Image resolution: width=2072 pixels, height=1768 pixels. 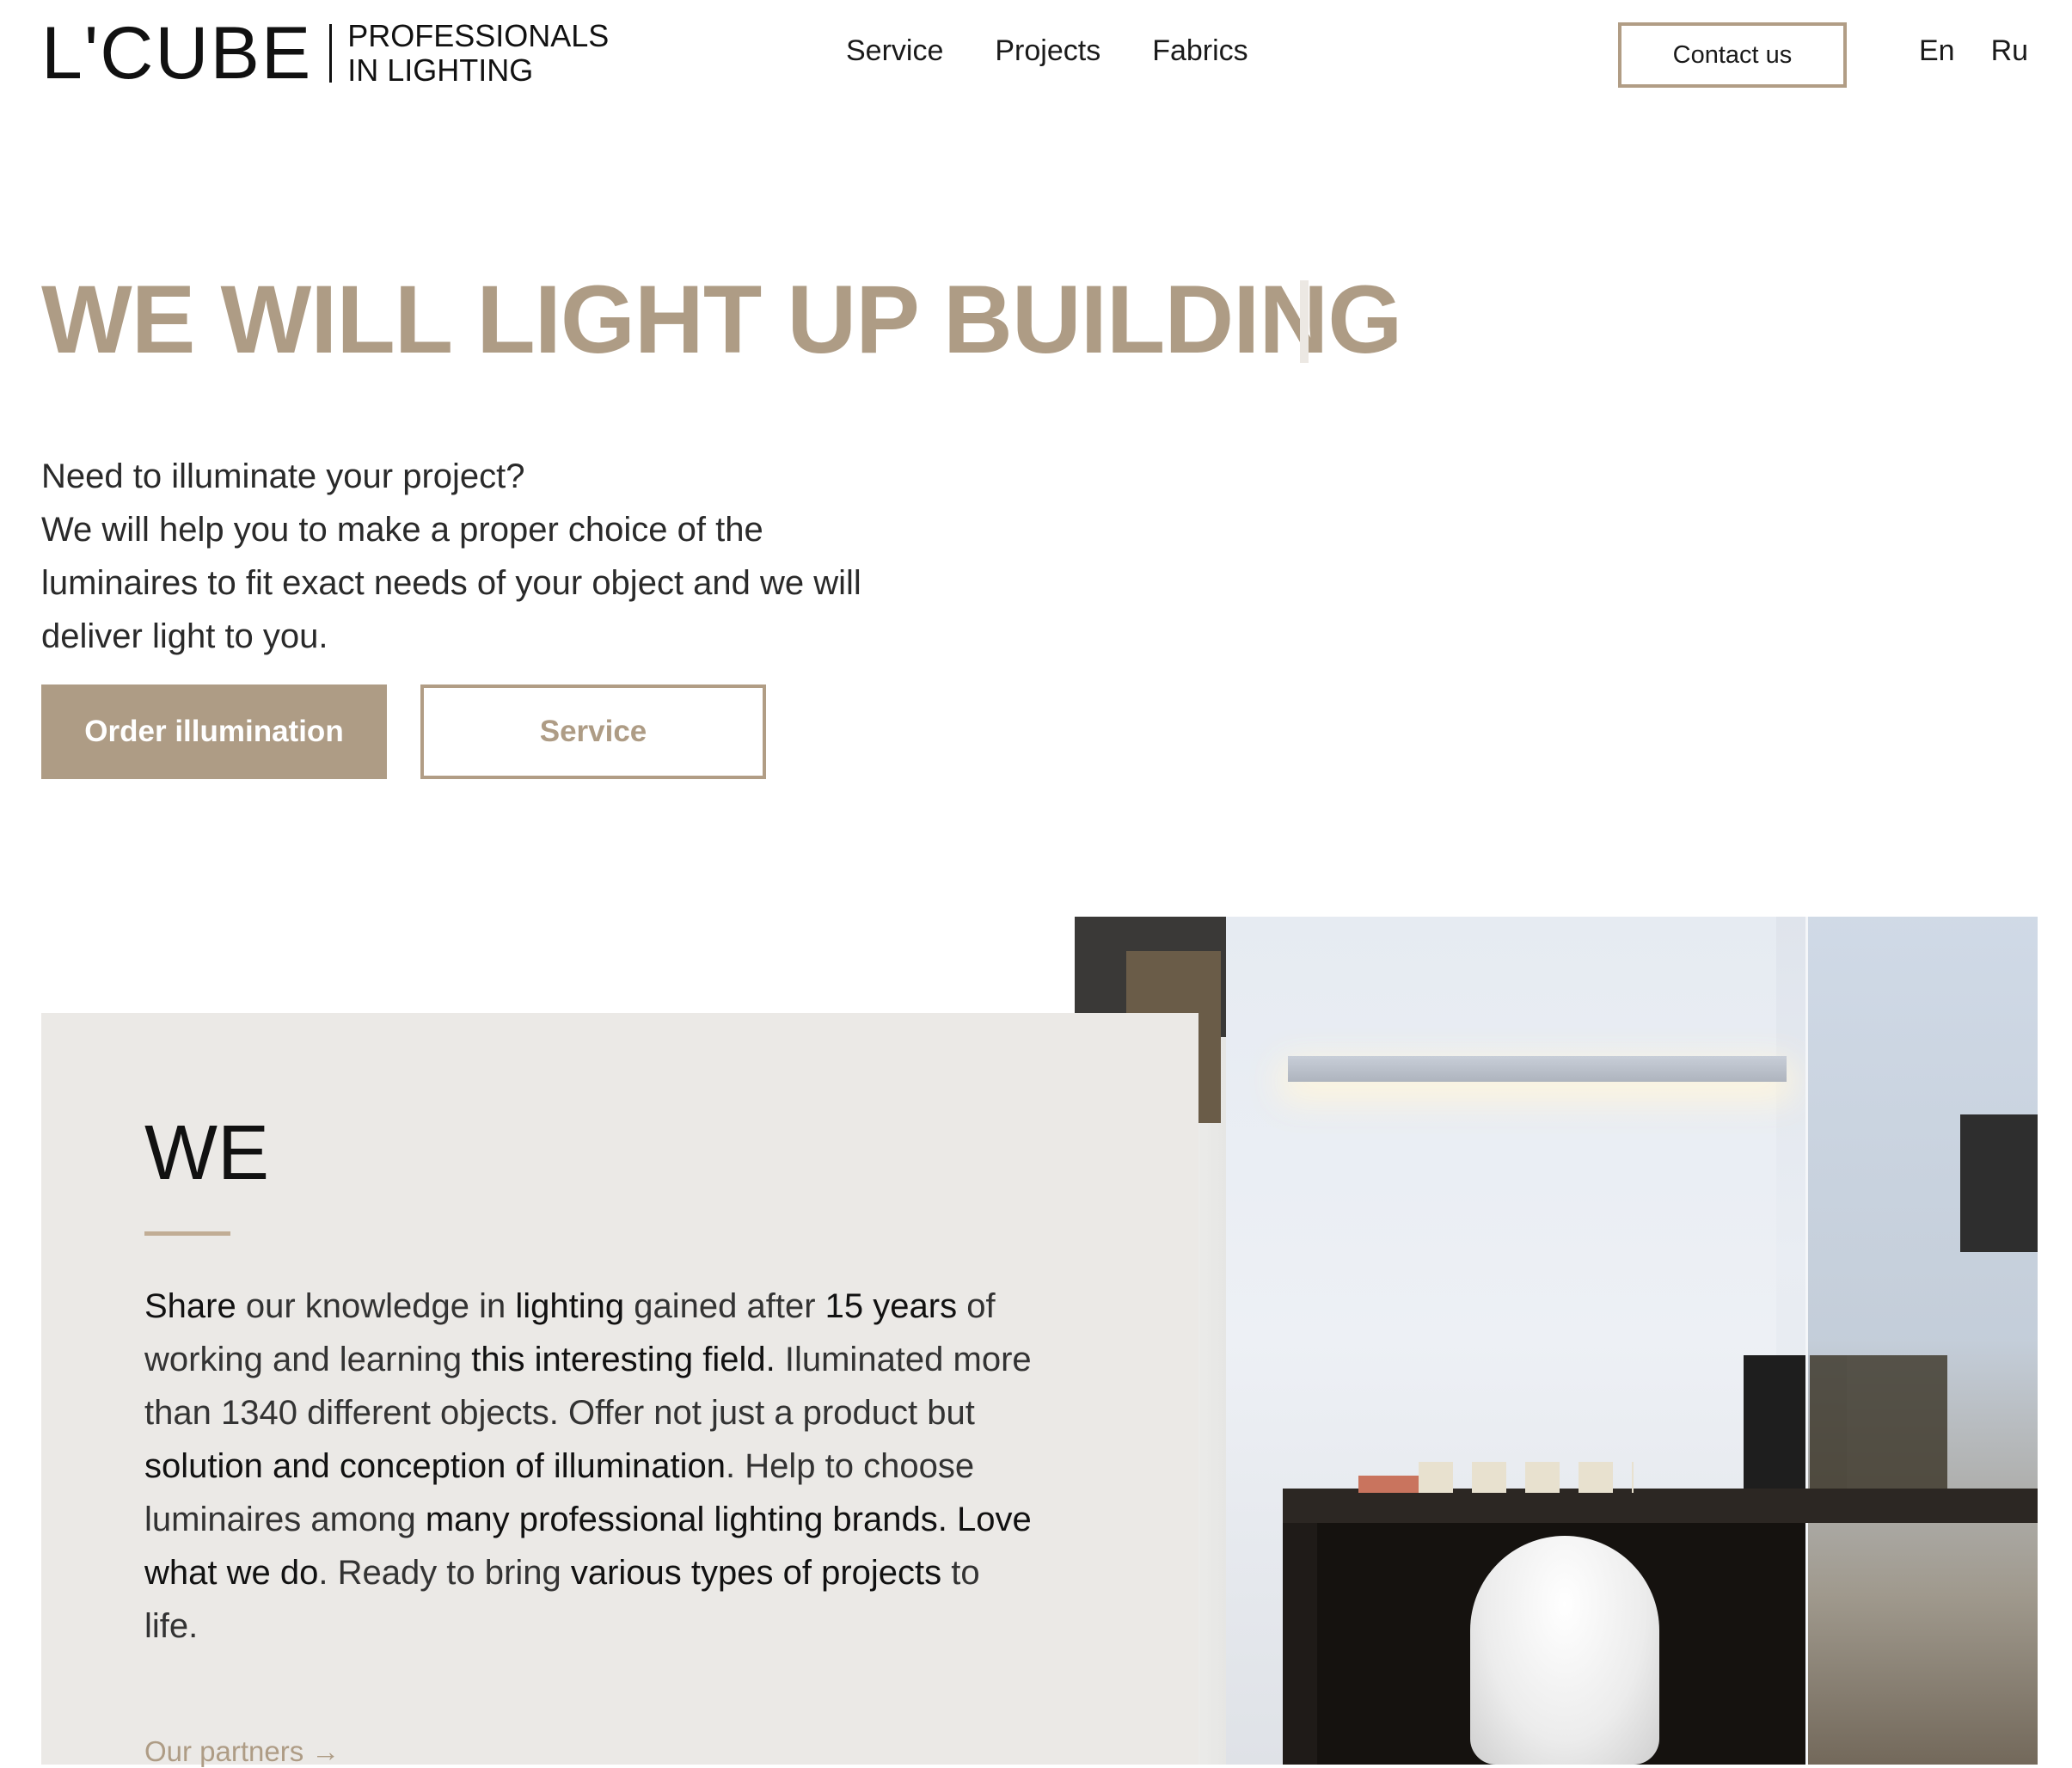 What do you see at coordinates (177, 54) in the screenshot?
I see `logo-mark: L'CUBE` at bounding box center [177, 54].